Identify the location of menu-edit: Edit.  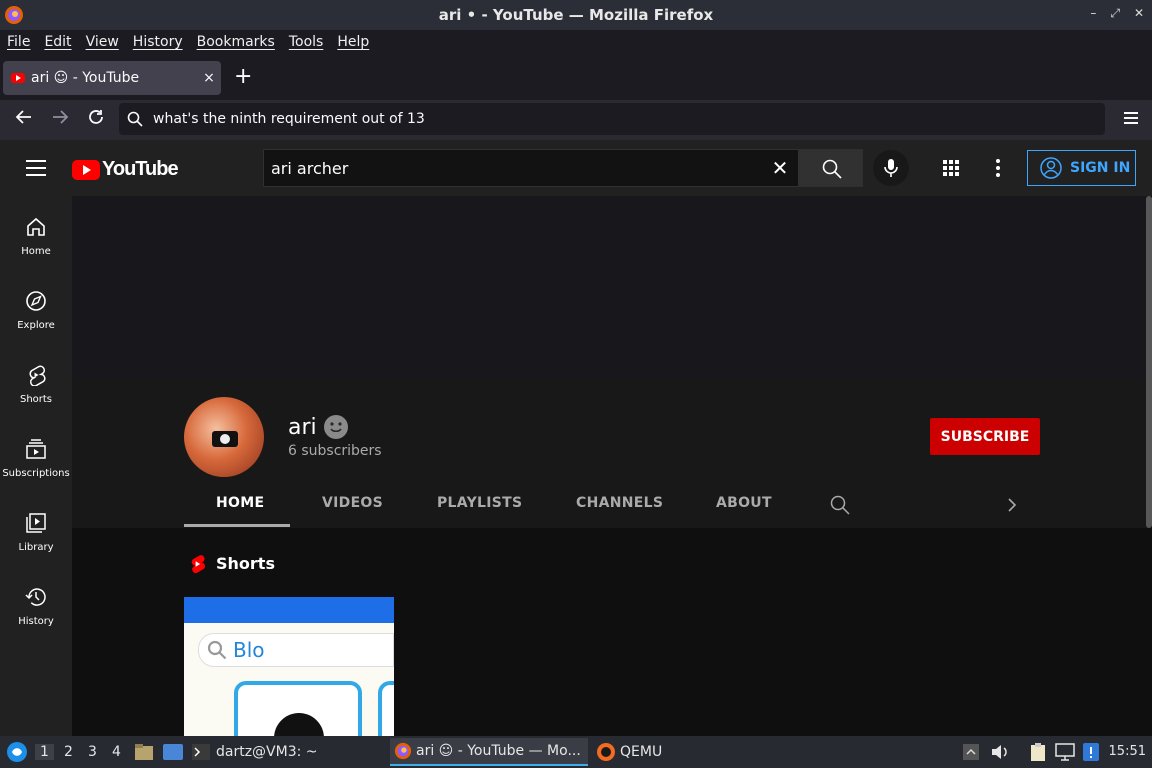
(57, 42).